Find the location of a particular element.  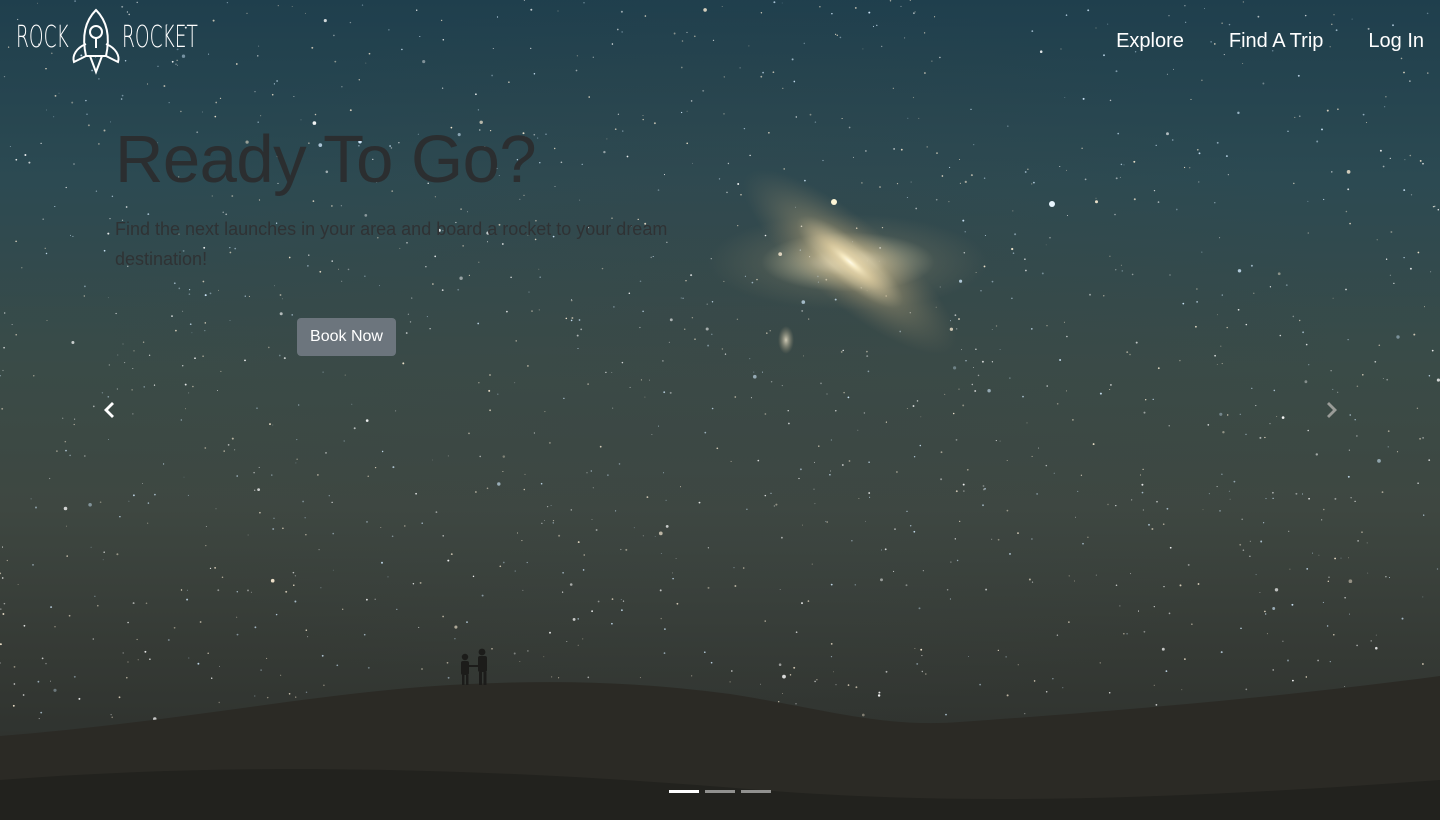

hero-headline: Ready To Go? is located at coordinates (326, 159).